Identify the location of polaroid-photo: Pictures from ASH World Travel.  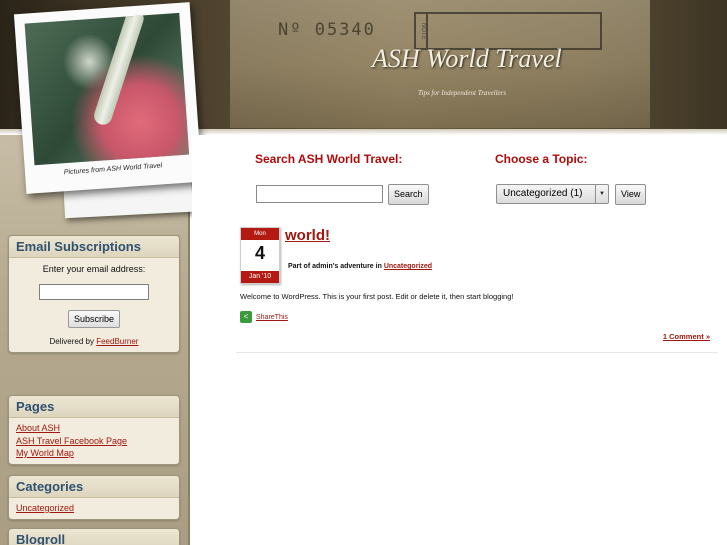
(108, 98).